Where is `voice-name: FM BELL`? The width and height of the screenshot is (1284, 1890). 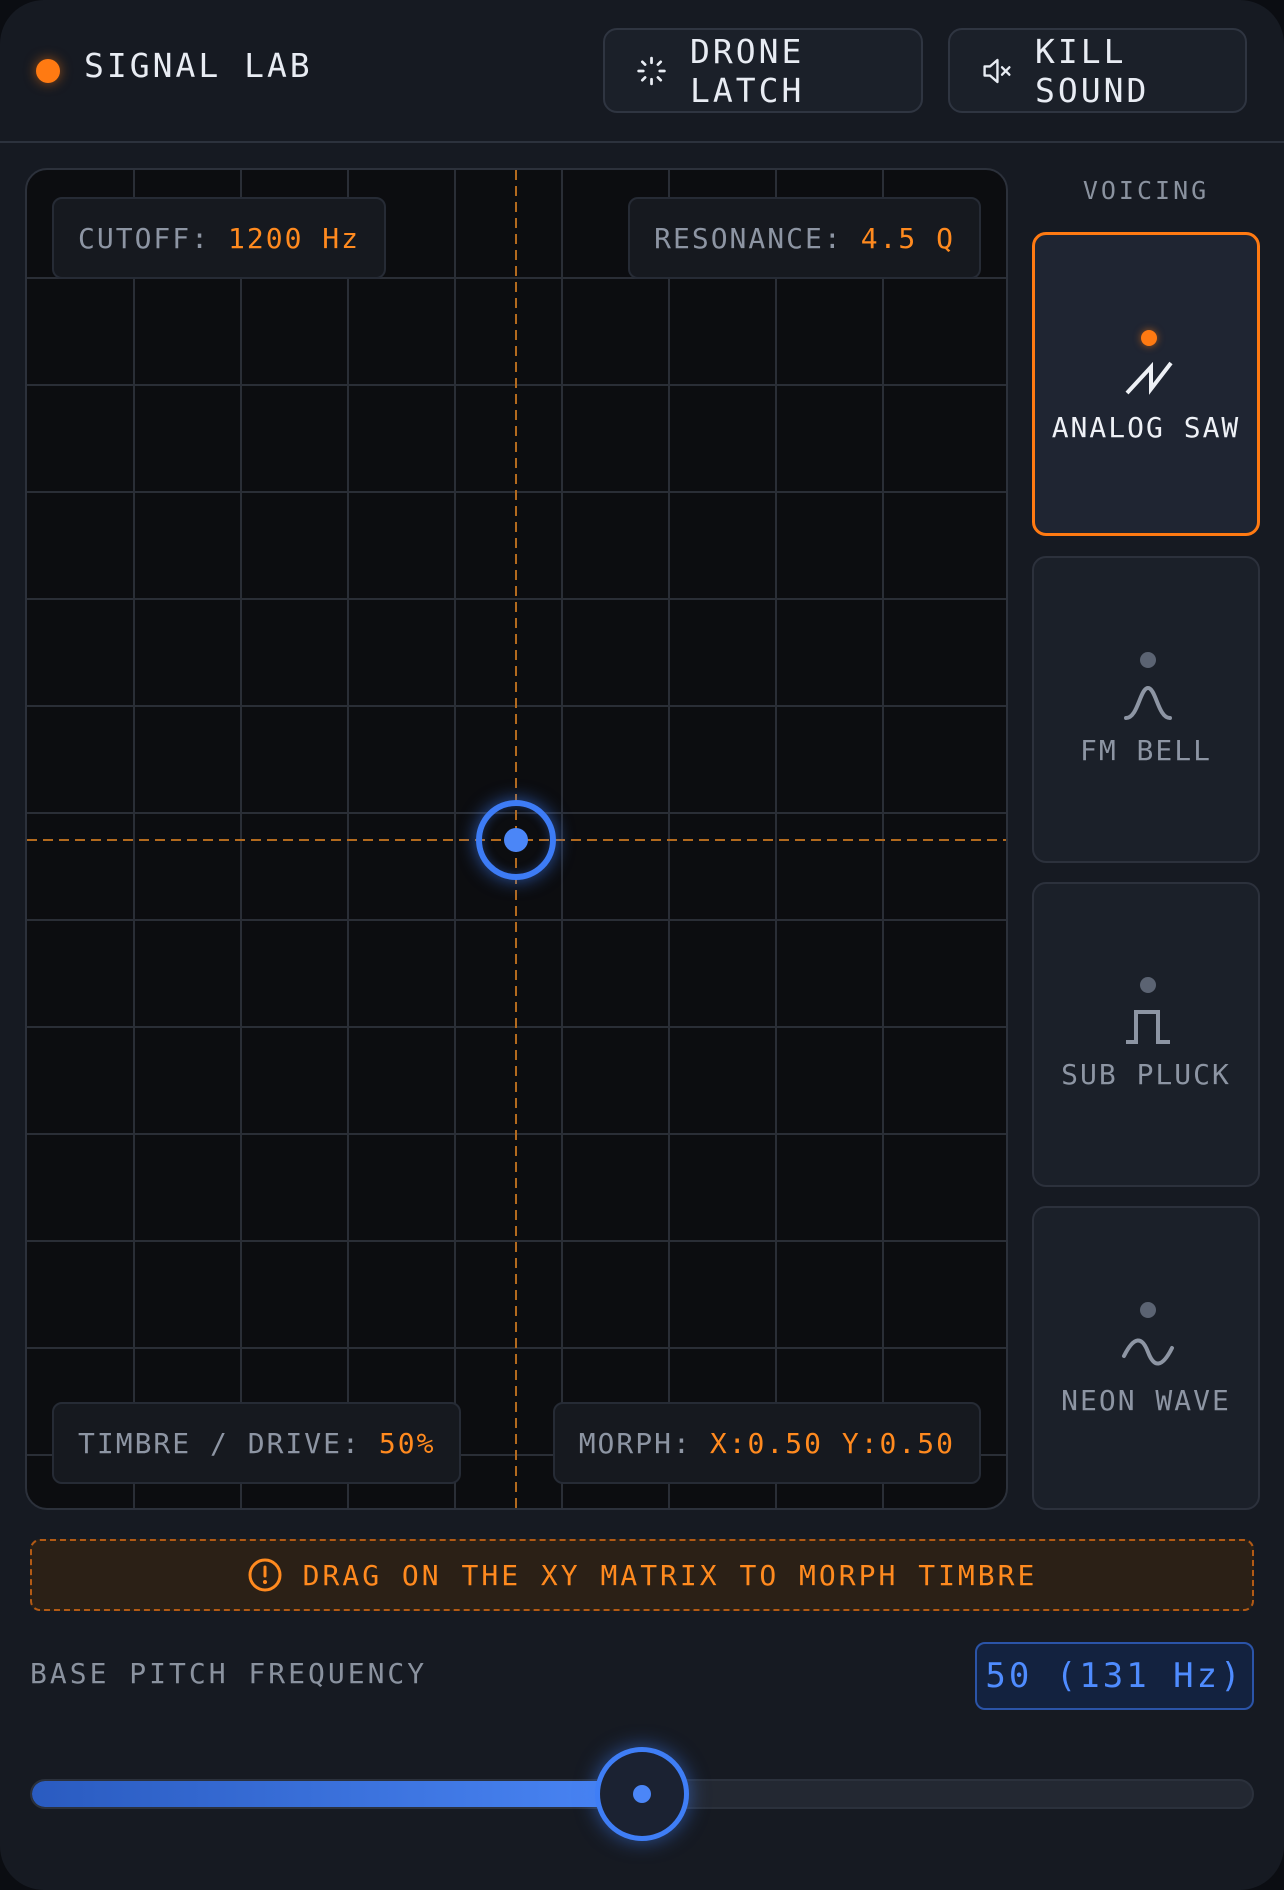 voice-name: FM BELL is located at coordinates (1145, 750).